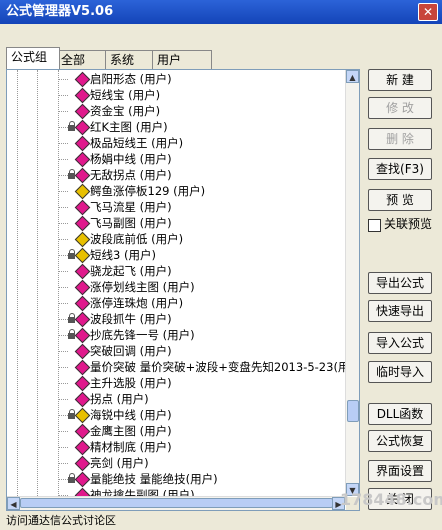  Describe the element at coordinates (137, 303) in the screenshot. I see `tree-item-label: 涨停连珠炮 (用户)` at that location.